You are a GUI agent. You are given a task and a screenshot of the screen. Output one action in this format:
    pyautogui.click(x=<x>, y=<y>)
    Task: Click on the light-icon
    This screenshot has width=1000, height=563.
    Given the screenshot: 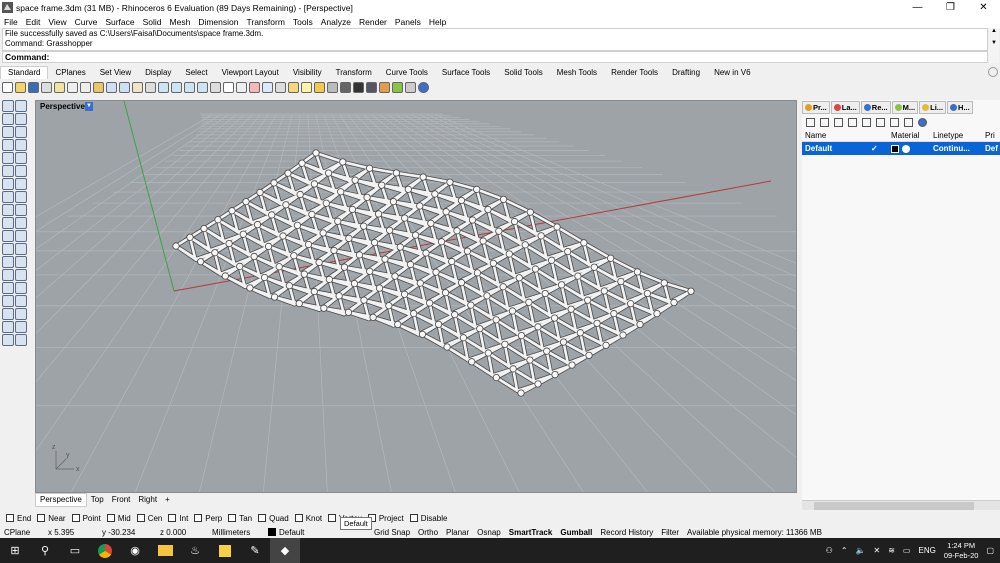 What is the action you would take?
    pyautogui.click(x=306, y=87)
    